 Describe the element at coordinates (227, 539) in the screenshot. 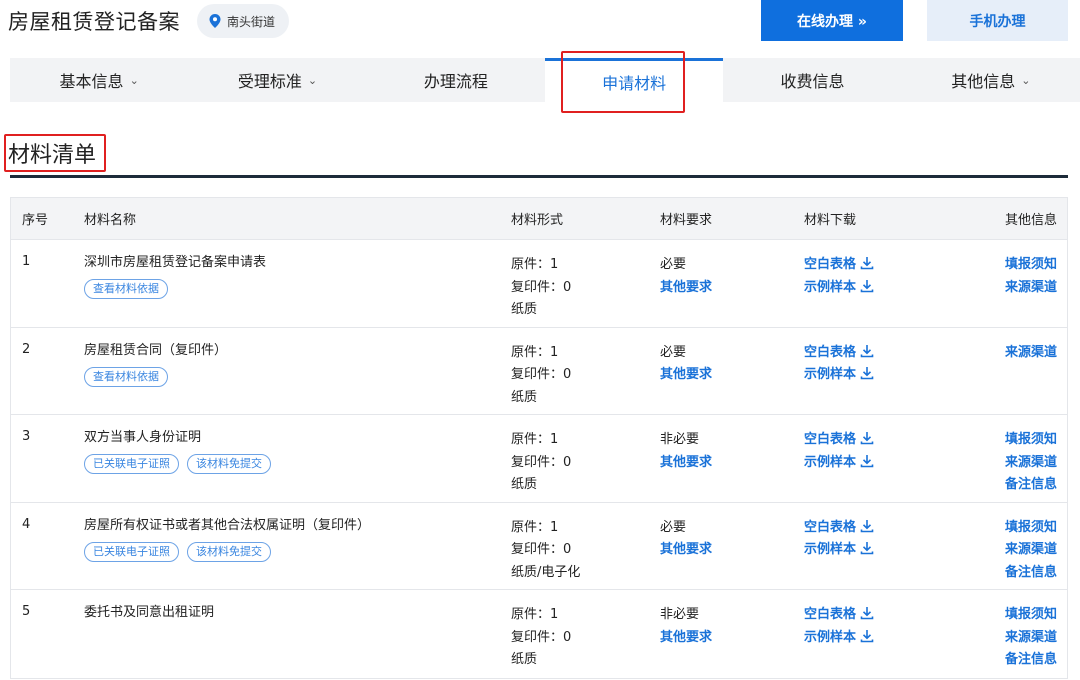

I see `material-name-cell: 房屋所有权证书或者其他合法权属证明（复印件） 已关联电子证照 该材料免提交` at that location.